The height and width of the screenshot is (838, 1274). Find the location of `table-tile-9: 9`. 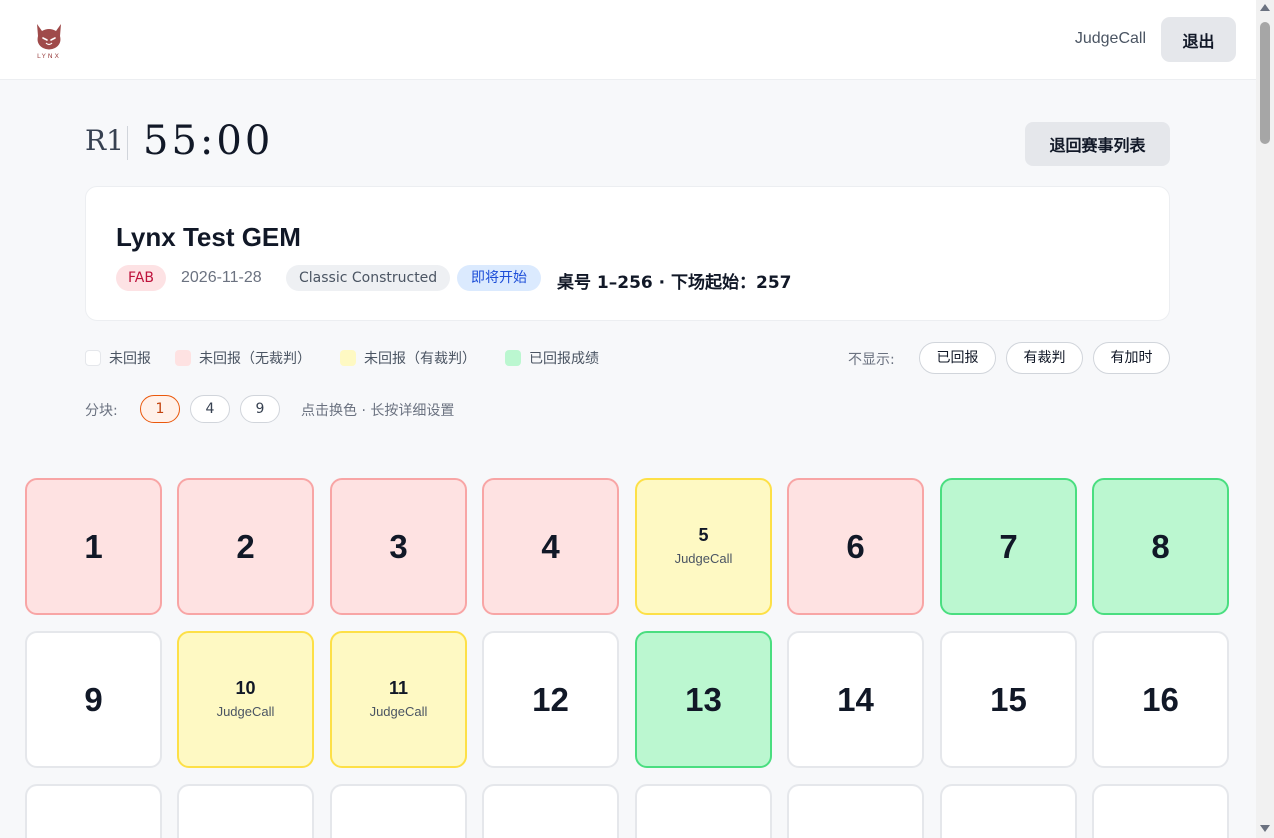

table-tile-9: 9 is located at coordinates (93, 699).